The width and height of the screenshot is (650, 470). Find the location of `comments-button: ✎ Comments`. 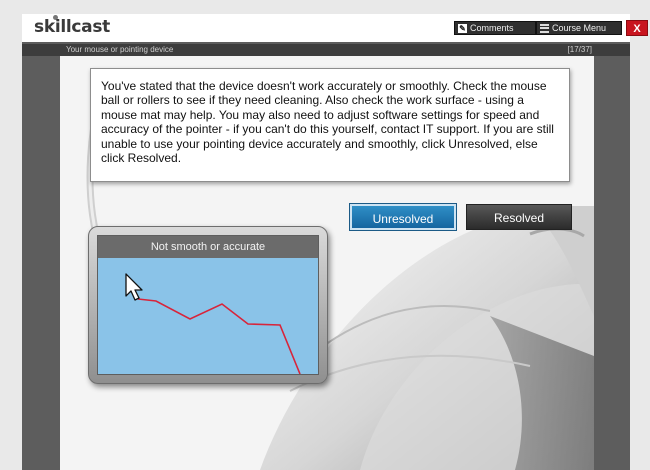

comments-button: ✎ Comments is located at coordinates (495, 28).